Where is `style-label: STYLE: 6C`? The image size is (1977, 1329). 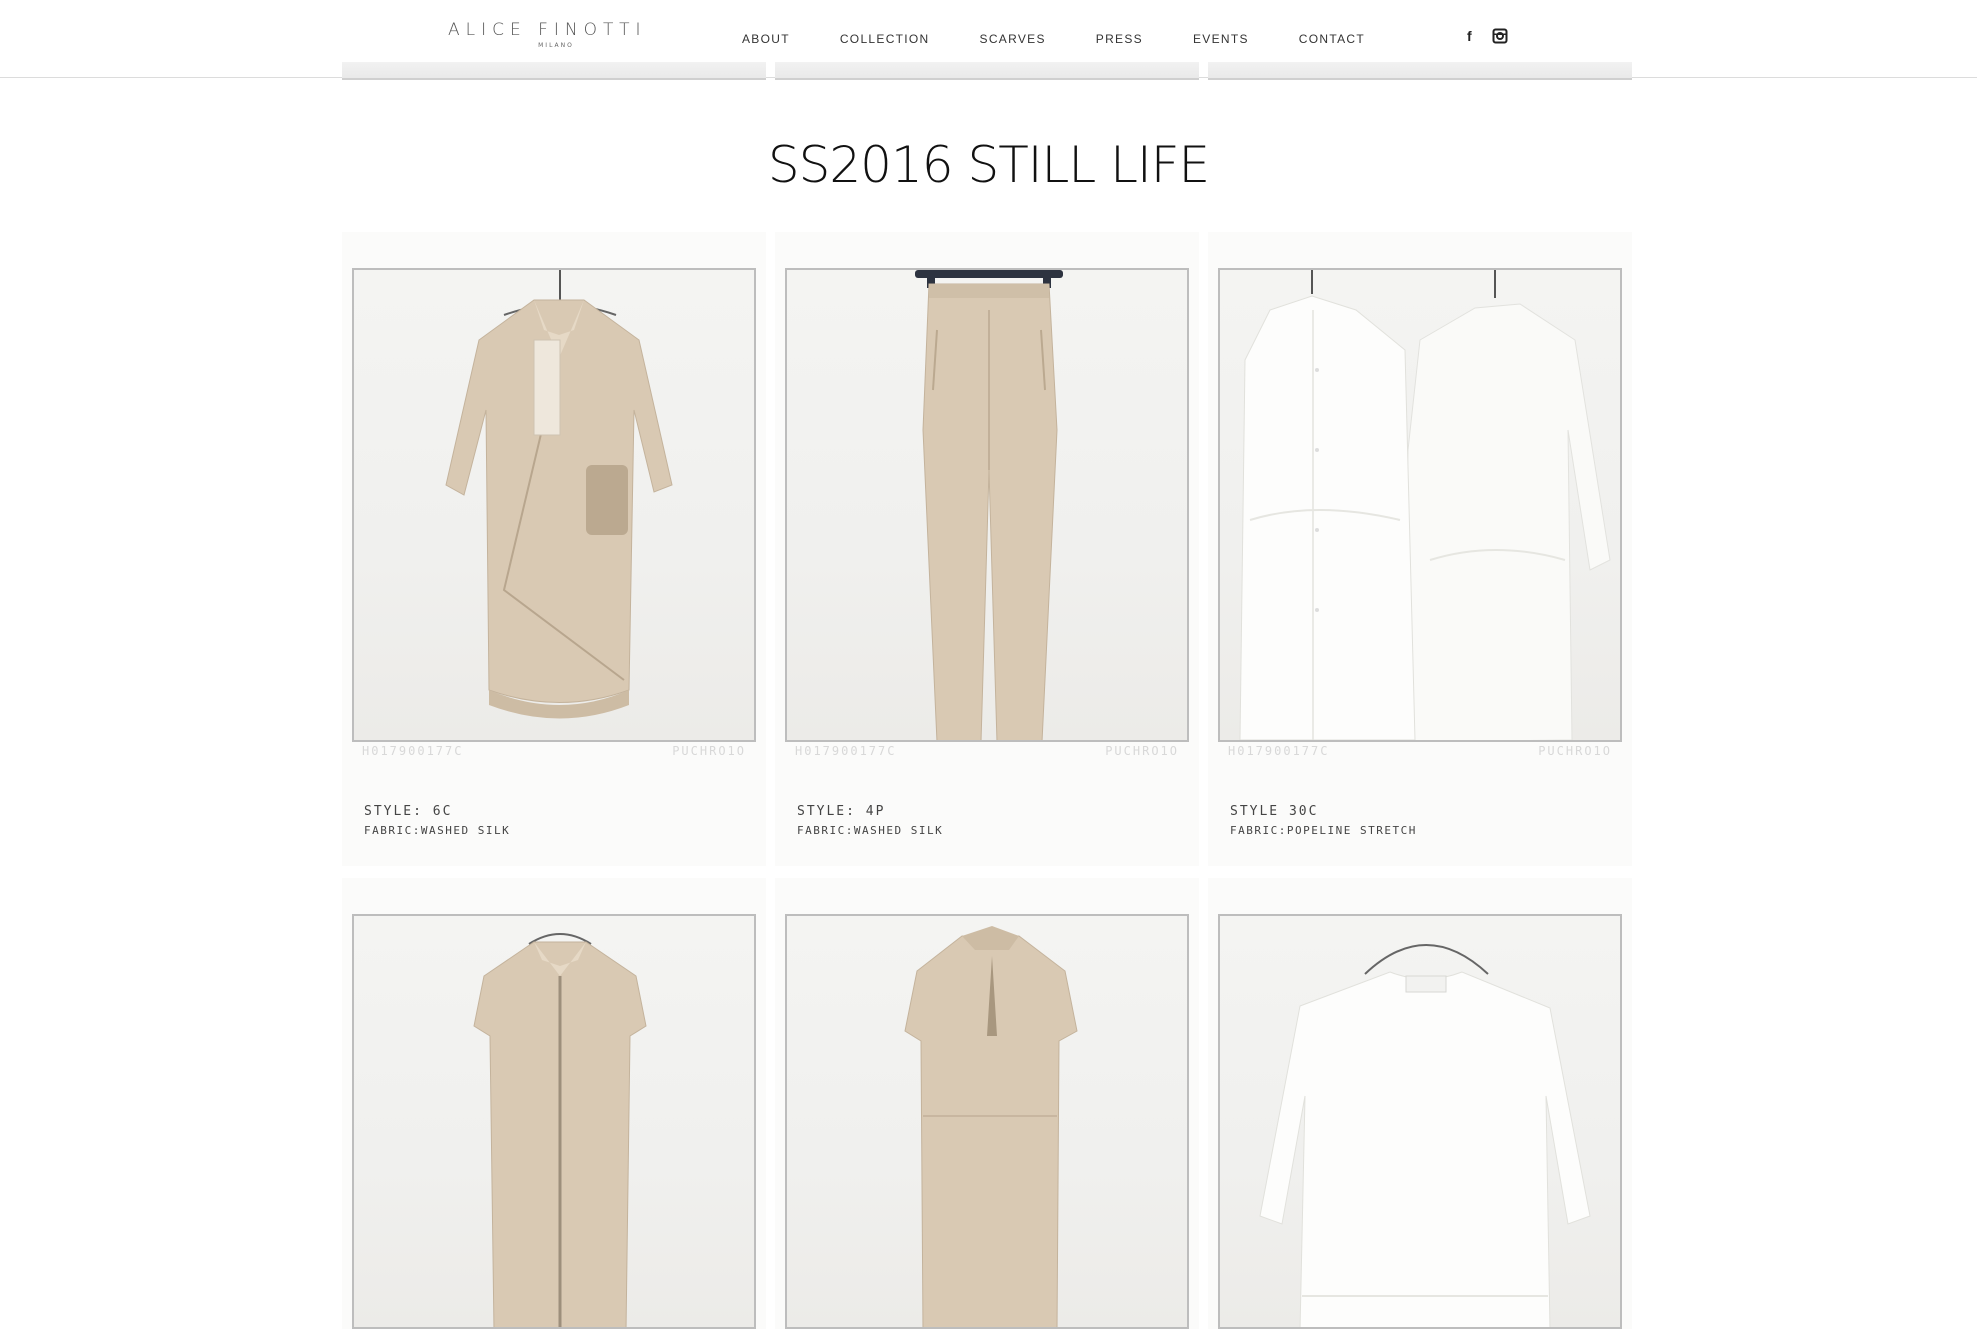 style-label: STYLE: 6C is located at coordinates (408, 811).